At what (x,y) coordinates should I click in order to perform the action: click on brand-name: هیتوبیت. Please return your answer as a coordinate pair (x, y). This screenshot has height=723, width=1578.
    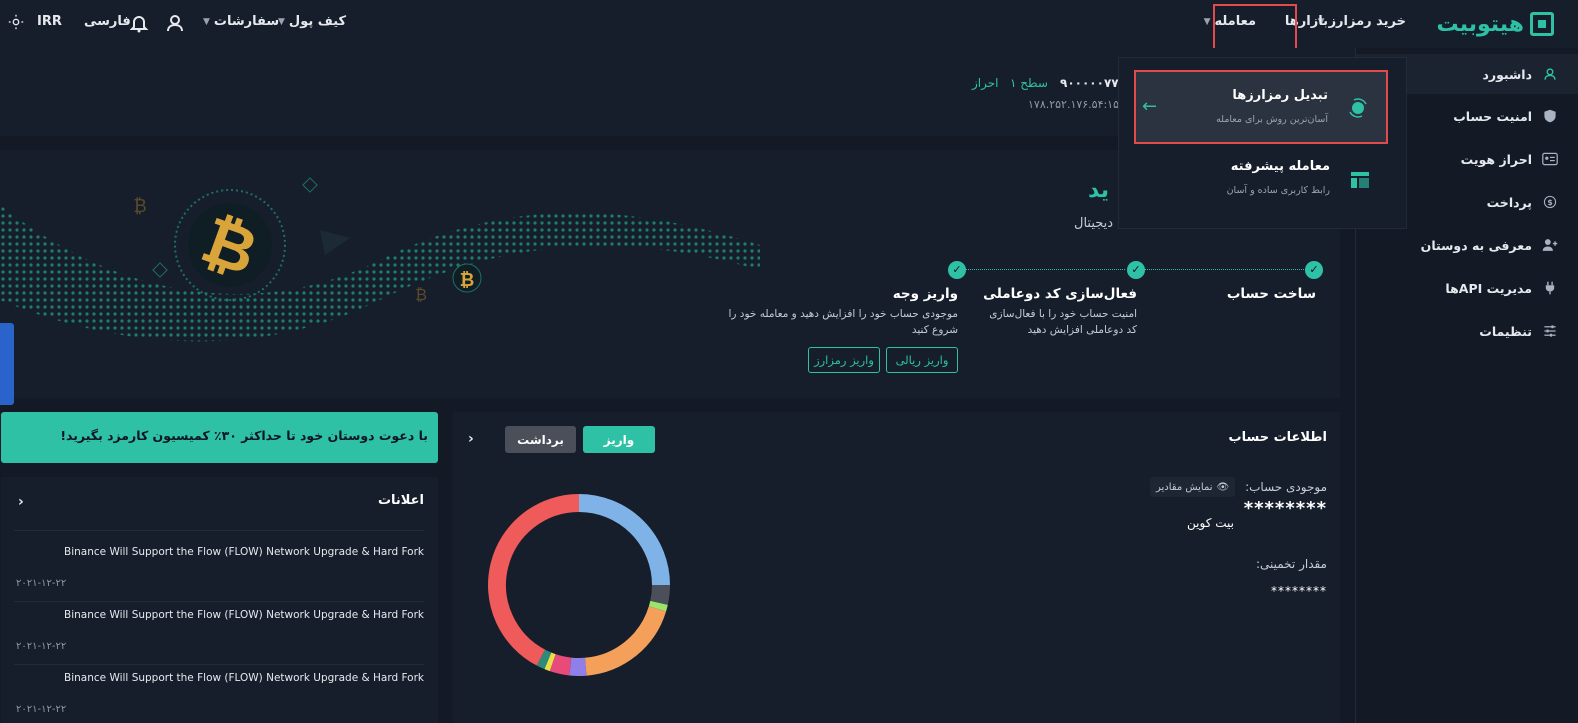
    Looking at the image, I should click on (1480, 24).